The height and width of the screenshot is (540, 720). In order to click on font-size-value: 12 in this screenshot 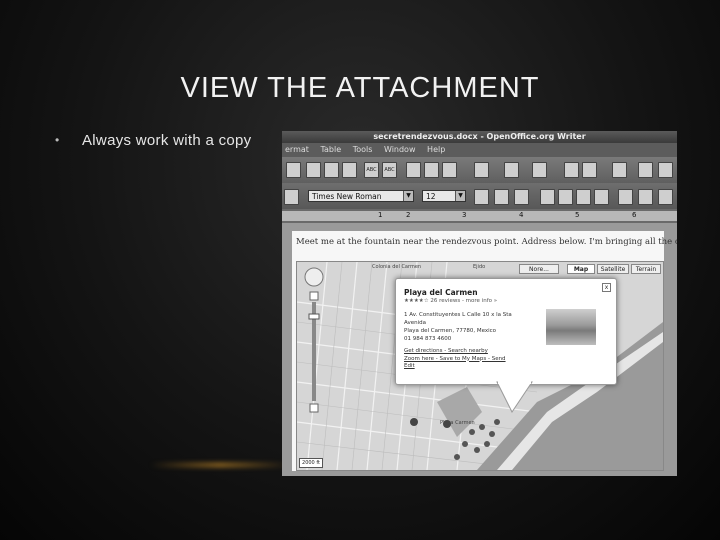, I will do `click(431, 196)`.